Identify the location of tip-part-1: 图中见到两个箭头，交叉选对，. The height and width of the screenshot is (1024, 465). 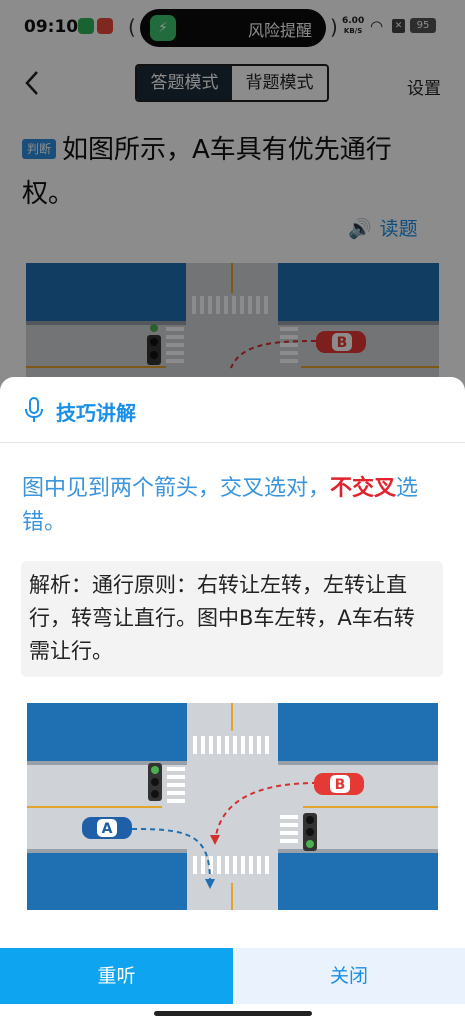
(176, 488).